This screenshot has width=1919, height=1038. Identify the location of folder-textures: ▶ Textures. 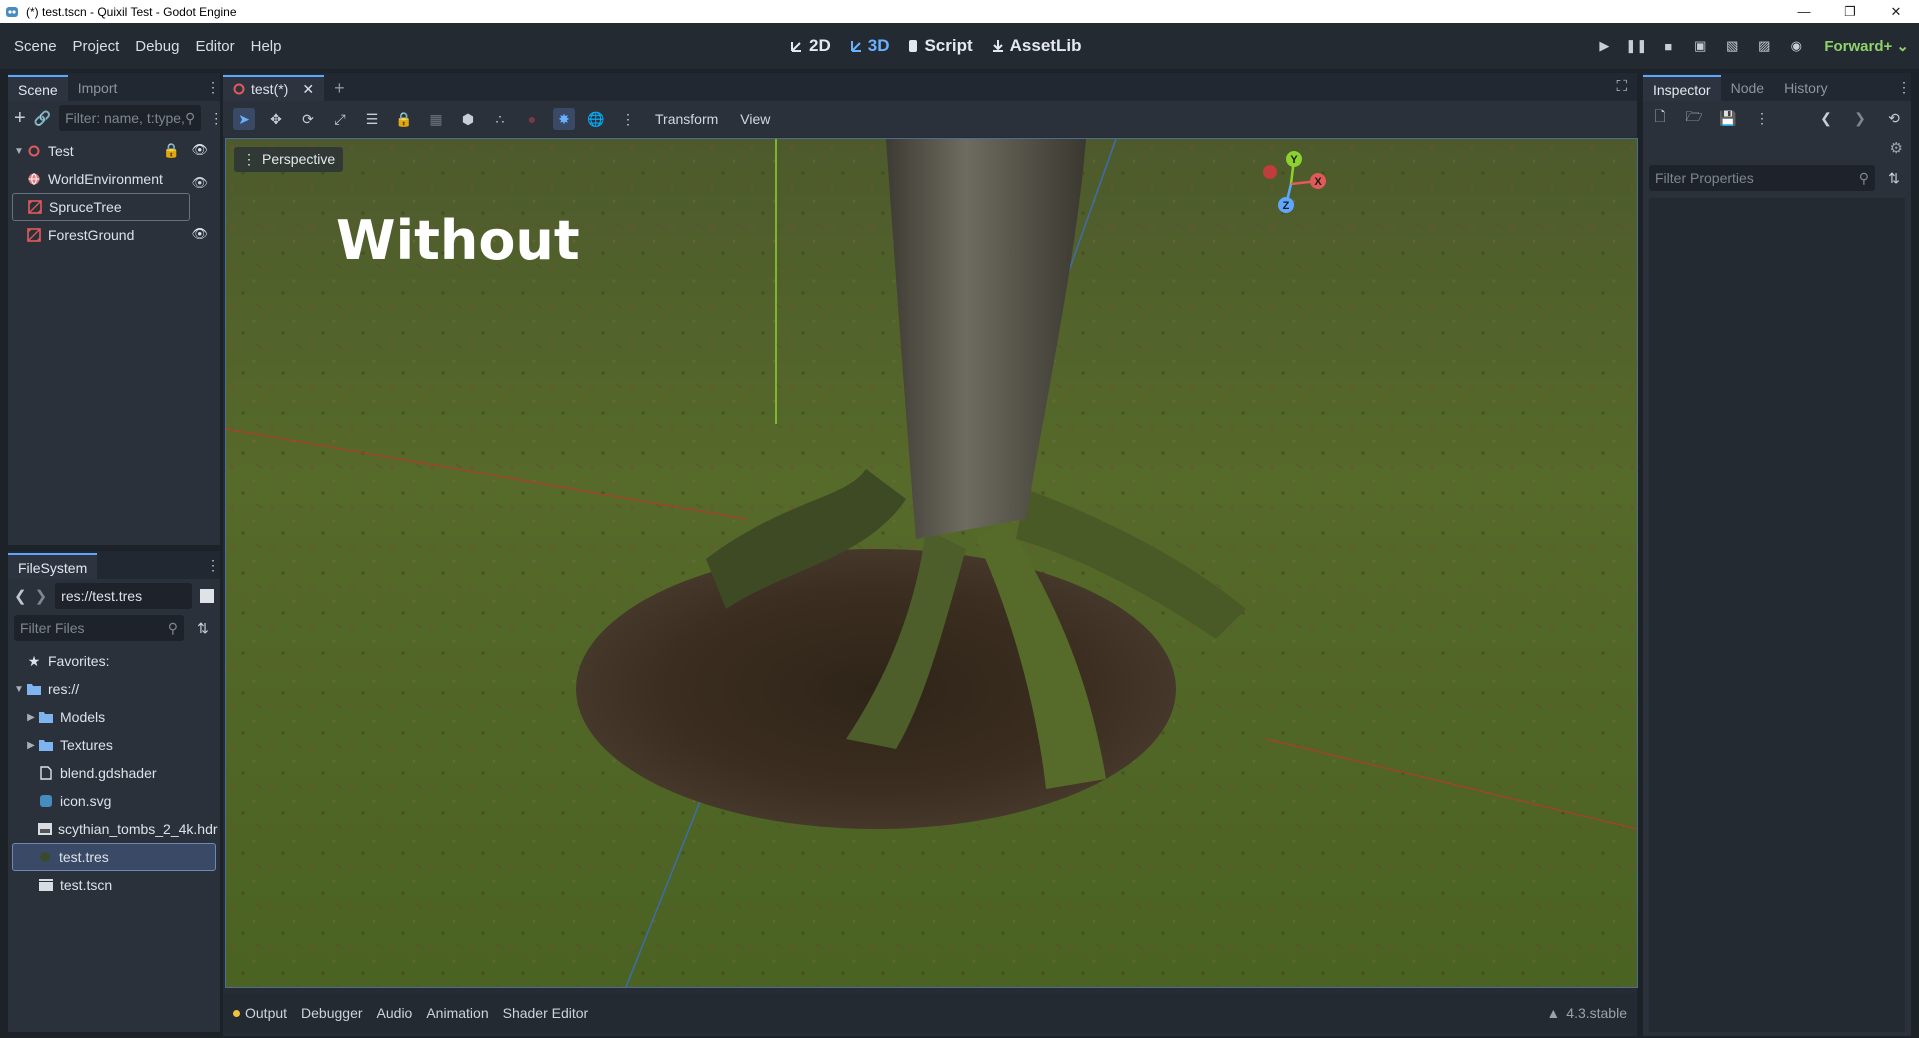
(114, 745).